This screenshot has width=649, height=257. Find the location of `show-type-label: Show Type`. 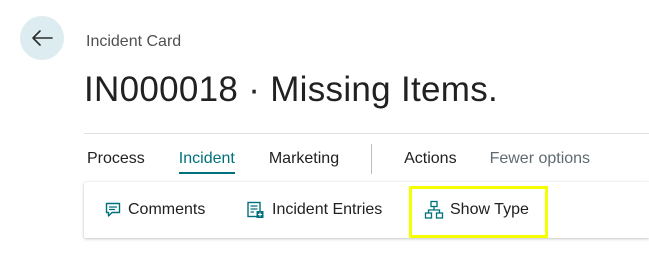

show-type-label: Show Type is located at coordinates (489, 209).